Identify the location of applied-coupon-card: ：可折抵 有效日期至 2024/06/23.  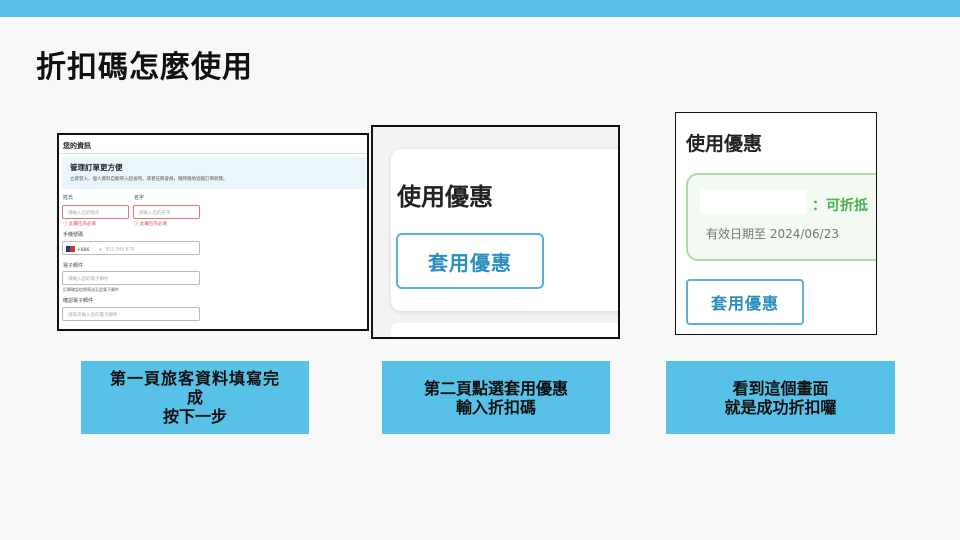
(781, 217).